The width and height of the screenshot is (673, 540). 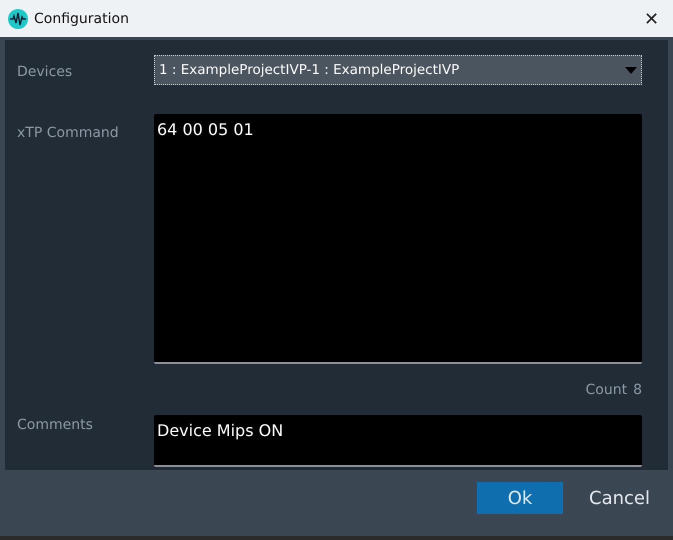 What do you see at coordinates (631, 70) in the screenshot?
I see `caret-icon` at bounding box center [631, 70].